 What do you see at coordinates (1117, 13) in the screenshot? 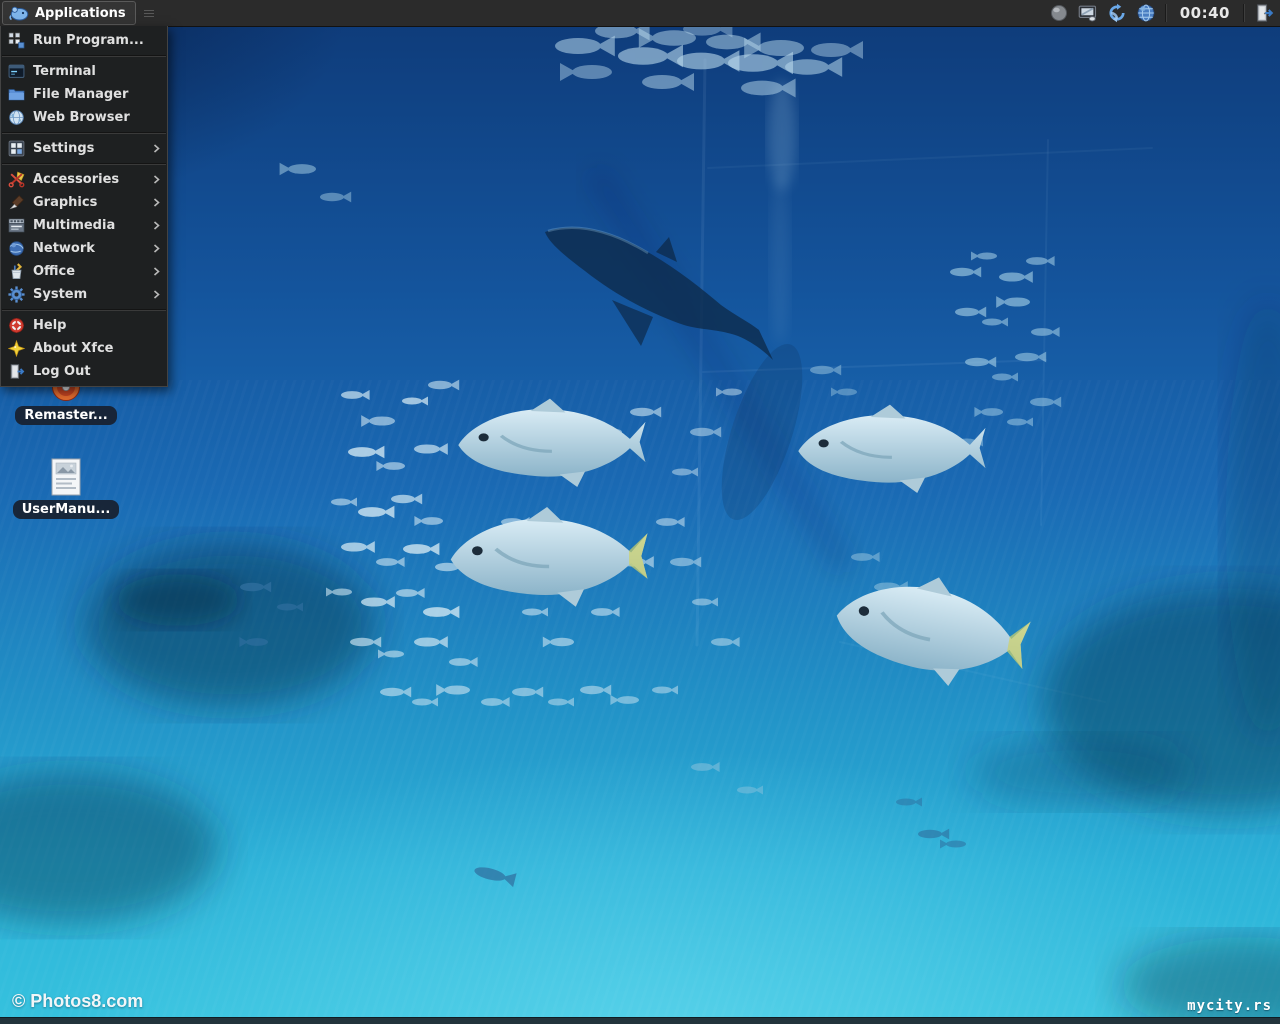
I see `sync-refresh-icon` at bounding box center [1117, 13].